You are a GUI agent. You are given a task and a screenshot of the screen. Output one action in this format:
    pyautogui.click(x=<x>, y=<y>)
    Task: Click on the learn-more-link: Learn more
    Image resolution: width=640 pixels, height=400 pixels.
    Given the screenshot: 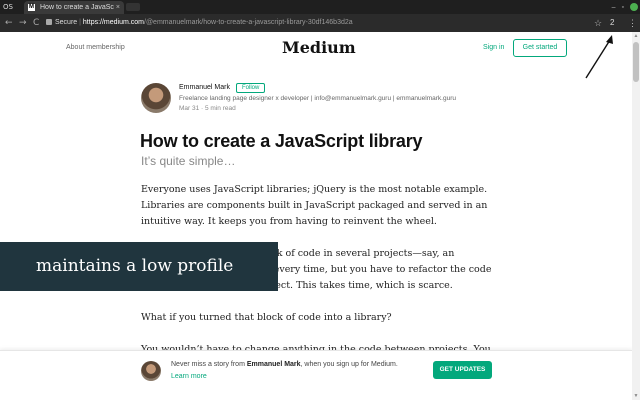 What is the action you would take?
    pyautogui.click(x=189, y=376)
    